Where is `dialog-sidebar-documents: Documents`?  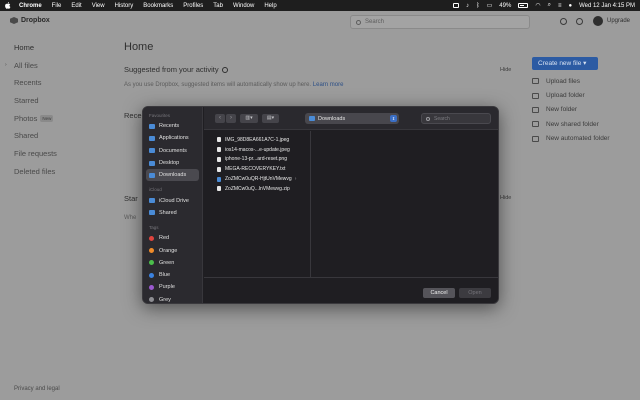
dialog-sidebar-documents: Documents is located at coordinates (172, 151).